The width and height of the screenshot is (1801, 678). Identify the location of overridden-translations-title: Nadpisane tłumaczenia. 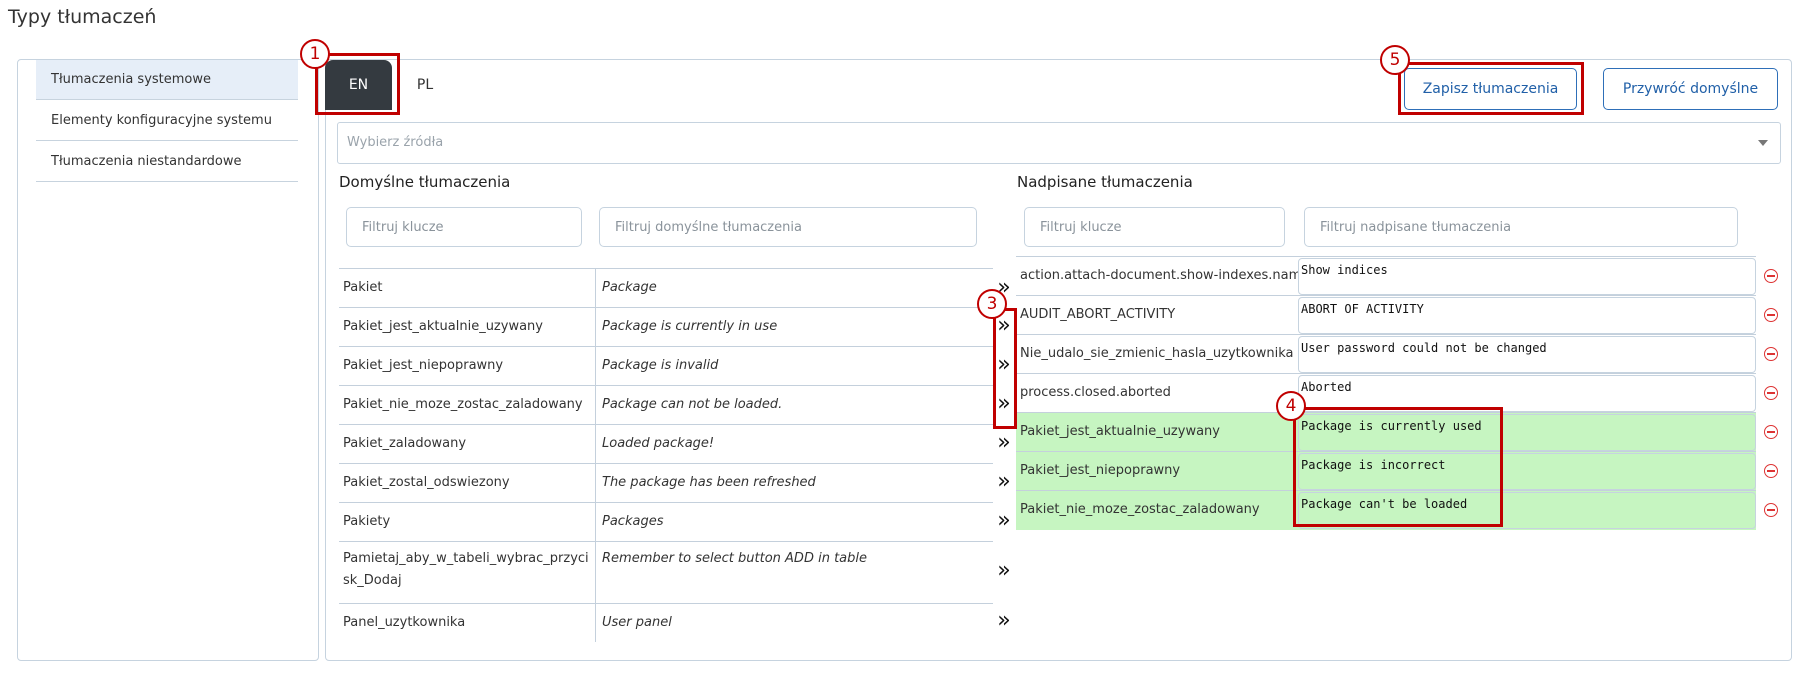
(1105, 182).